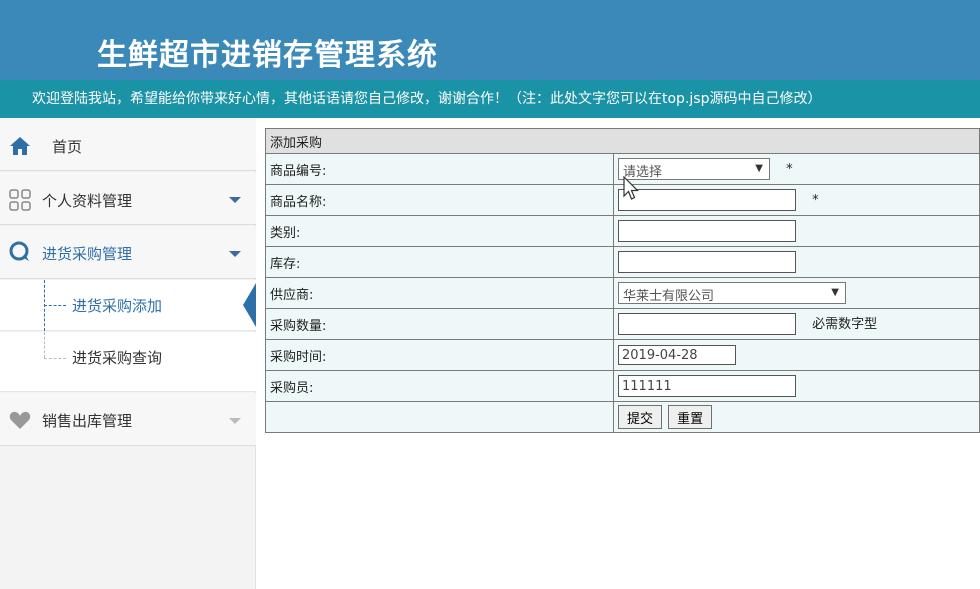  What do you see at coordinates (439, 293) in the screenshot?
I see `field-label: 供应商:` at bounding box center [439, 293].